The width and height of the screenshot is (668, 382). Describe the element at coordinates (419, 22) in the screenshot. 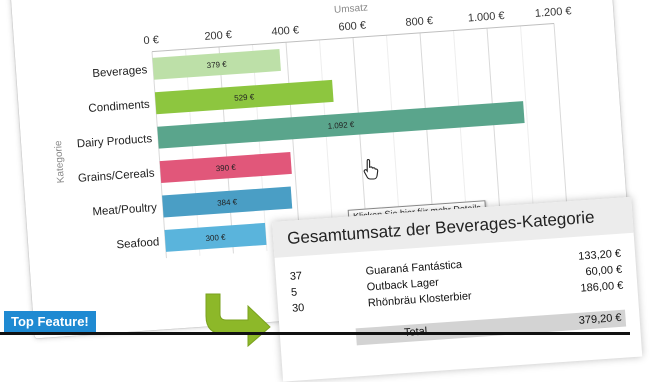

I see `x-tick-label: 800 €` at that location.